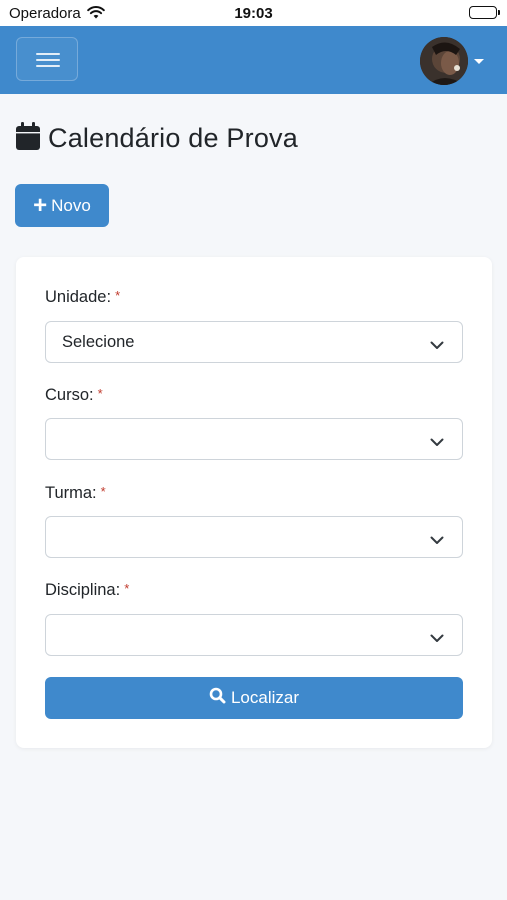  What do you see at coordinates (173, 138) in the screenshot?
I see `page-title-text: Calendário de Prova` at bounding box center [173, 138].